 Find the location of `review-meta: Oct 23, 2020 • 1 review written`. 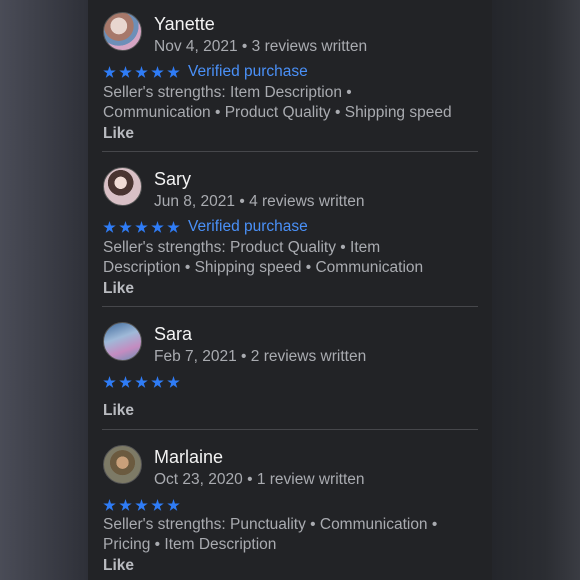

review-meta: Oct 23, 2020 • 1 review written is located at coordinates (259, 480).